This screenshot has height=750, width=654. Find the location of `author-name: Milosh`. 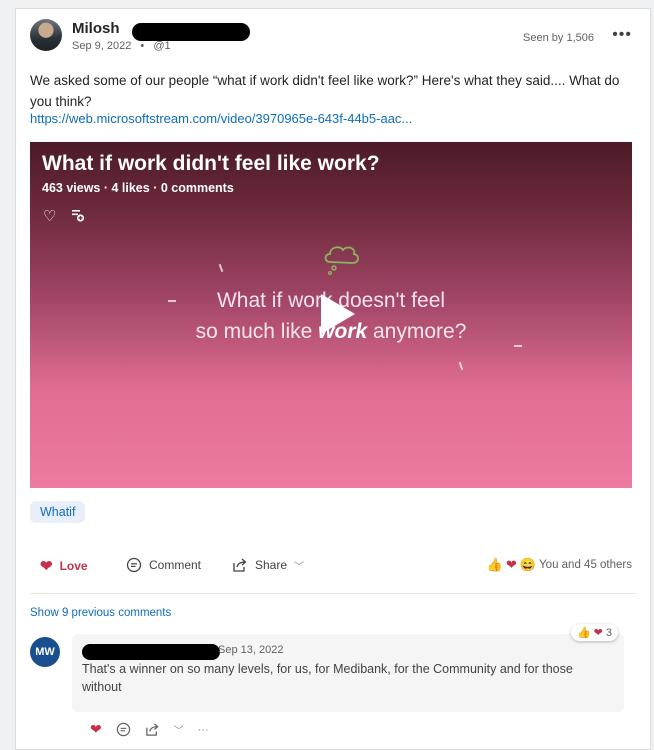

author-name: Milosh is located at coordinates (96, 28).